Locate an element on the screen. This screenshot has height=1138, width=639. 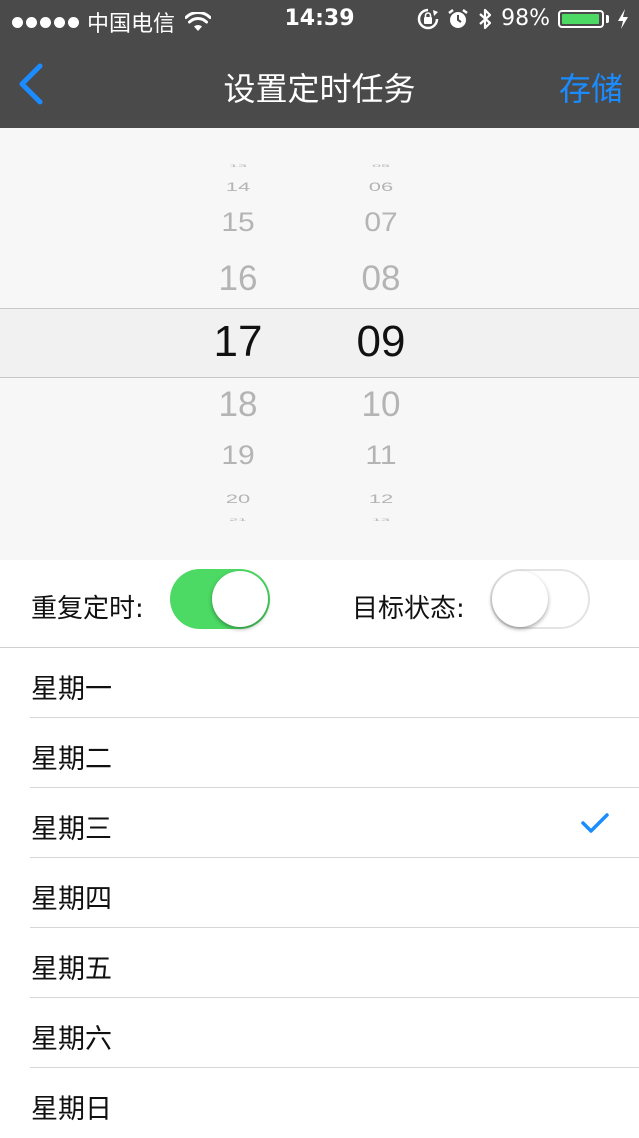
weekday-label: 星期三 is located at coordinates (71, 829).